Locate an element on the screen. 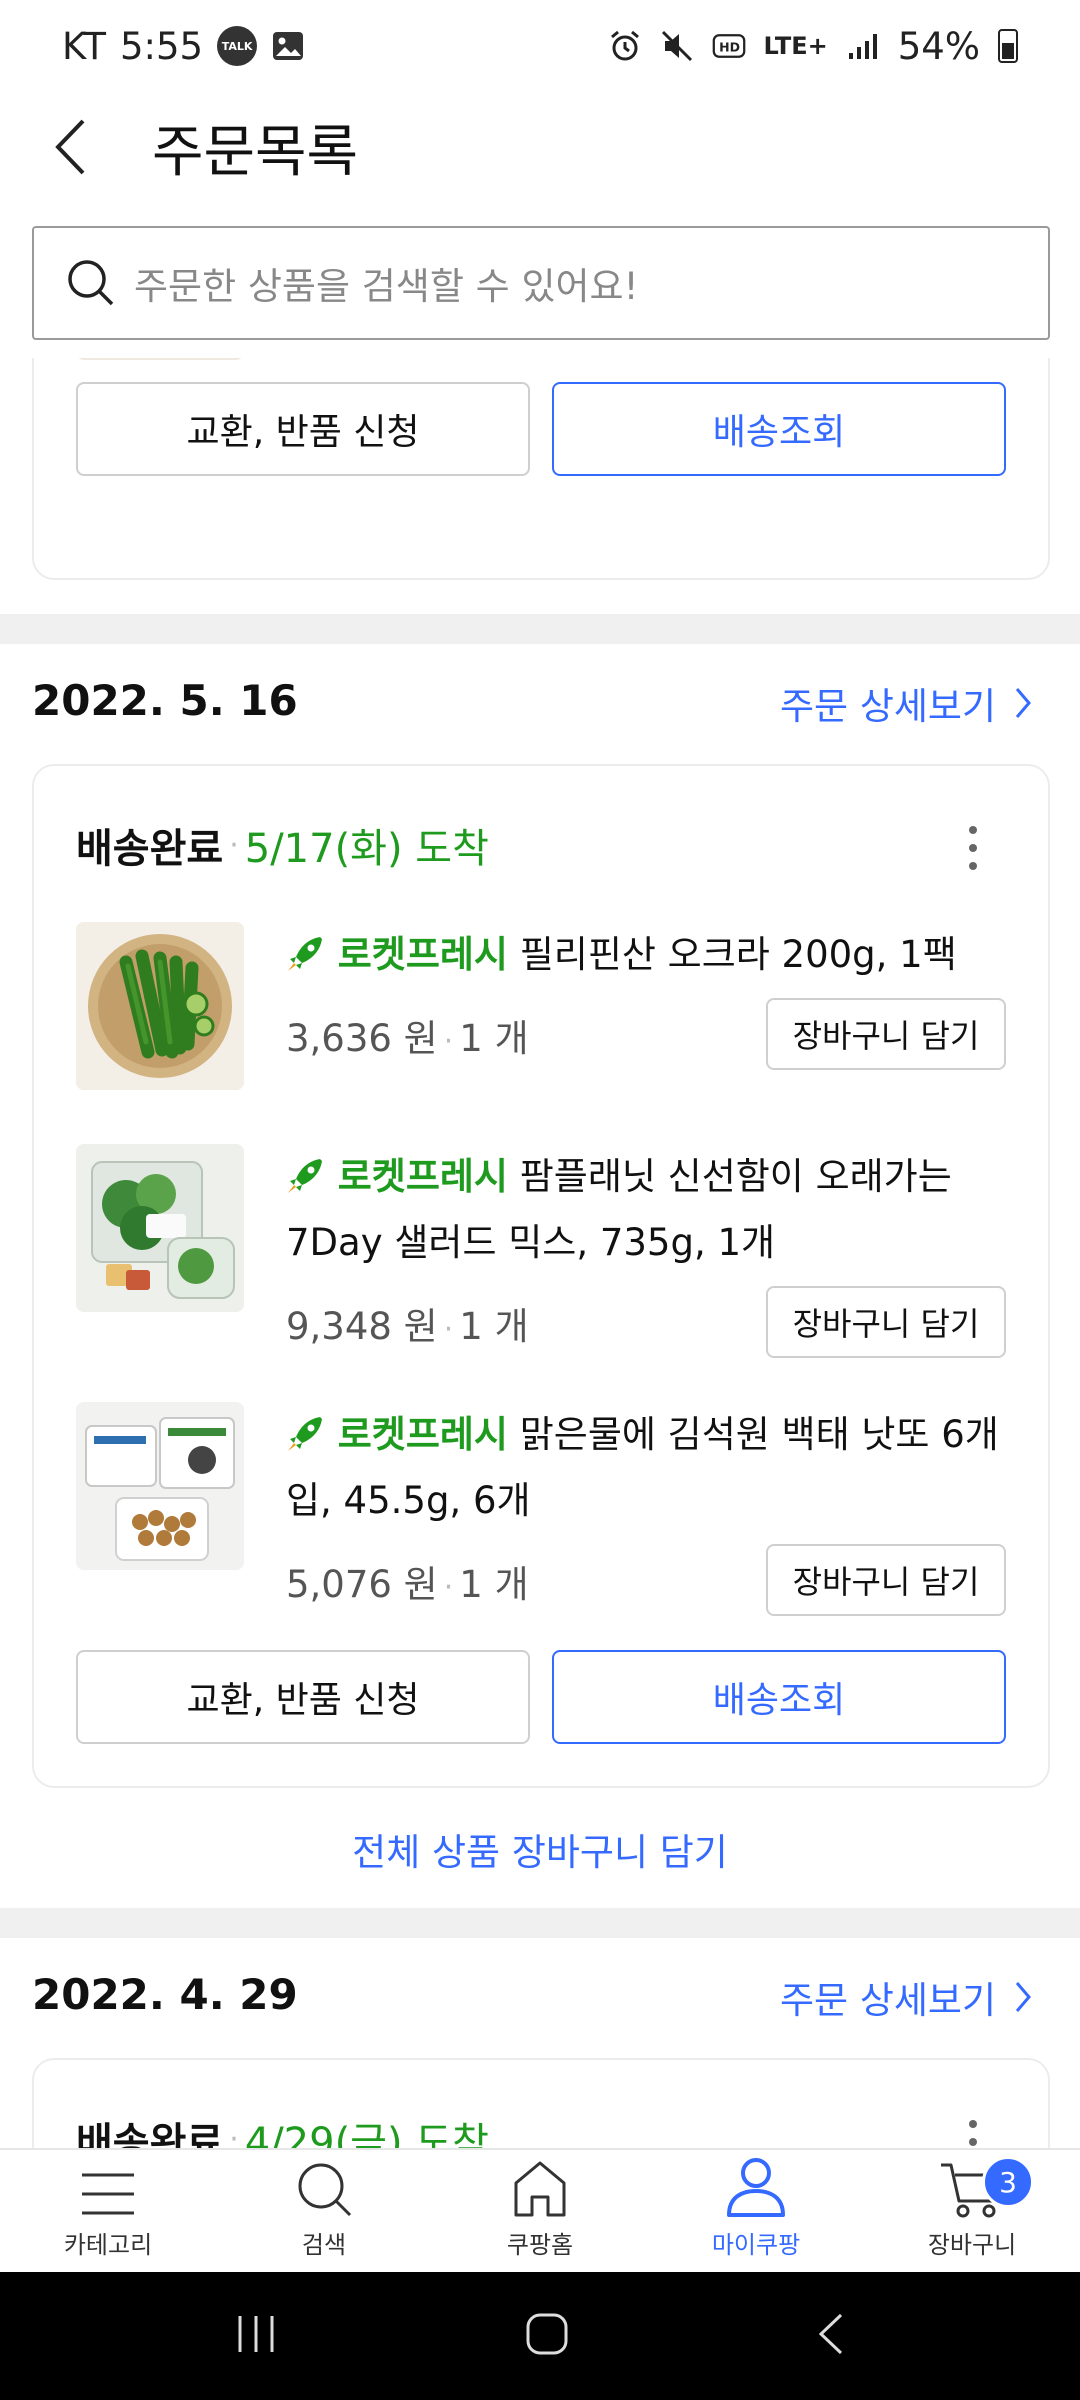  alarm-icon is located at coordinates (625, 46).